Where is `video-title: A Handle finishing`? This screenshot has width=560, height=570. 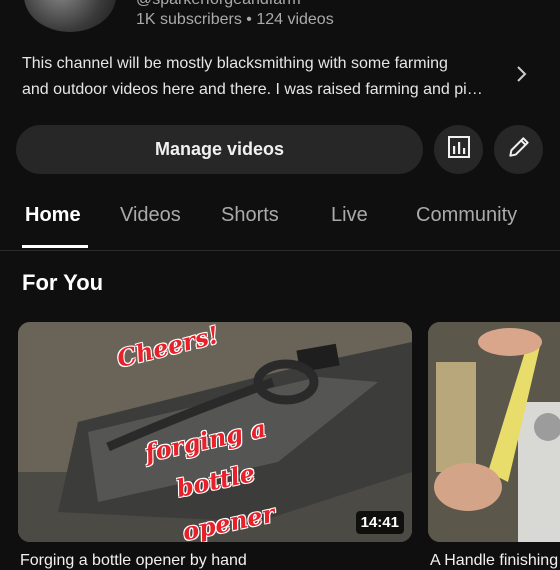 video-title: A Handle finishing is located at coordinates (494, 561).